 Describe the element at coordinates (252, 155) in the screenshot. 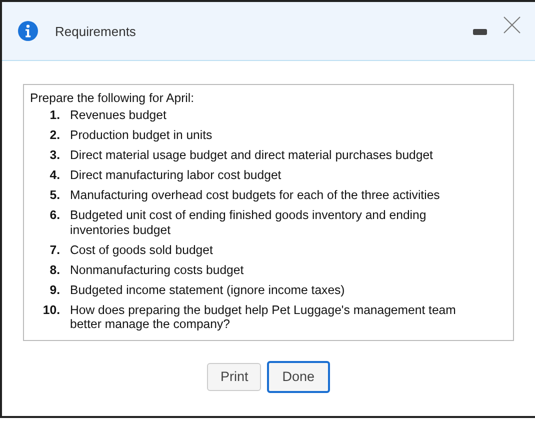

I see `requirement-text: Direct material usage budget and direct material purchases budget` at that location.